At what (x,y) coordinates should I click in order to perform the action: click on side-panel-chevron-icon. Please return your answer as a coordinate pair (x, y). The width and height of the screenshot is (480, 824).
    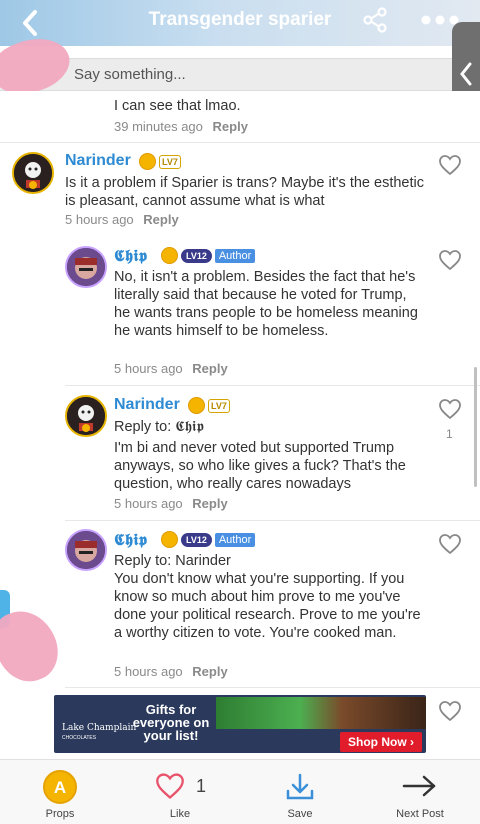
    Looking at the image, I should click on (466, 74).